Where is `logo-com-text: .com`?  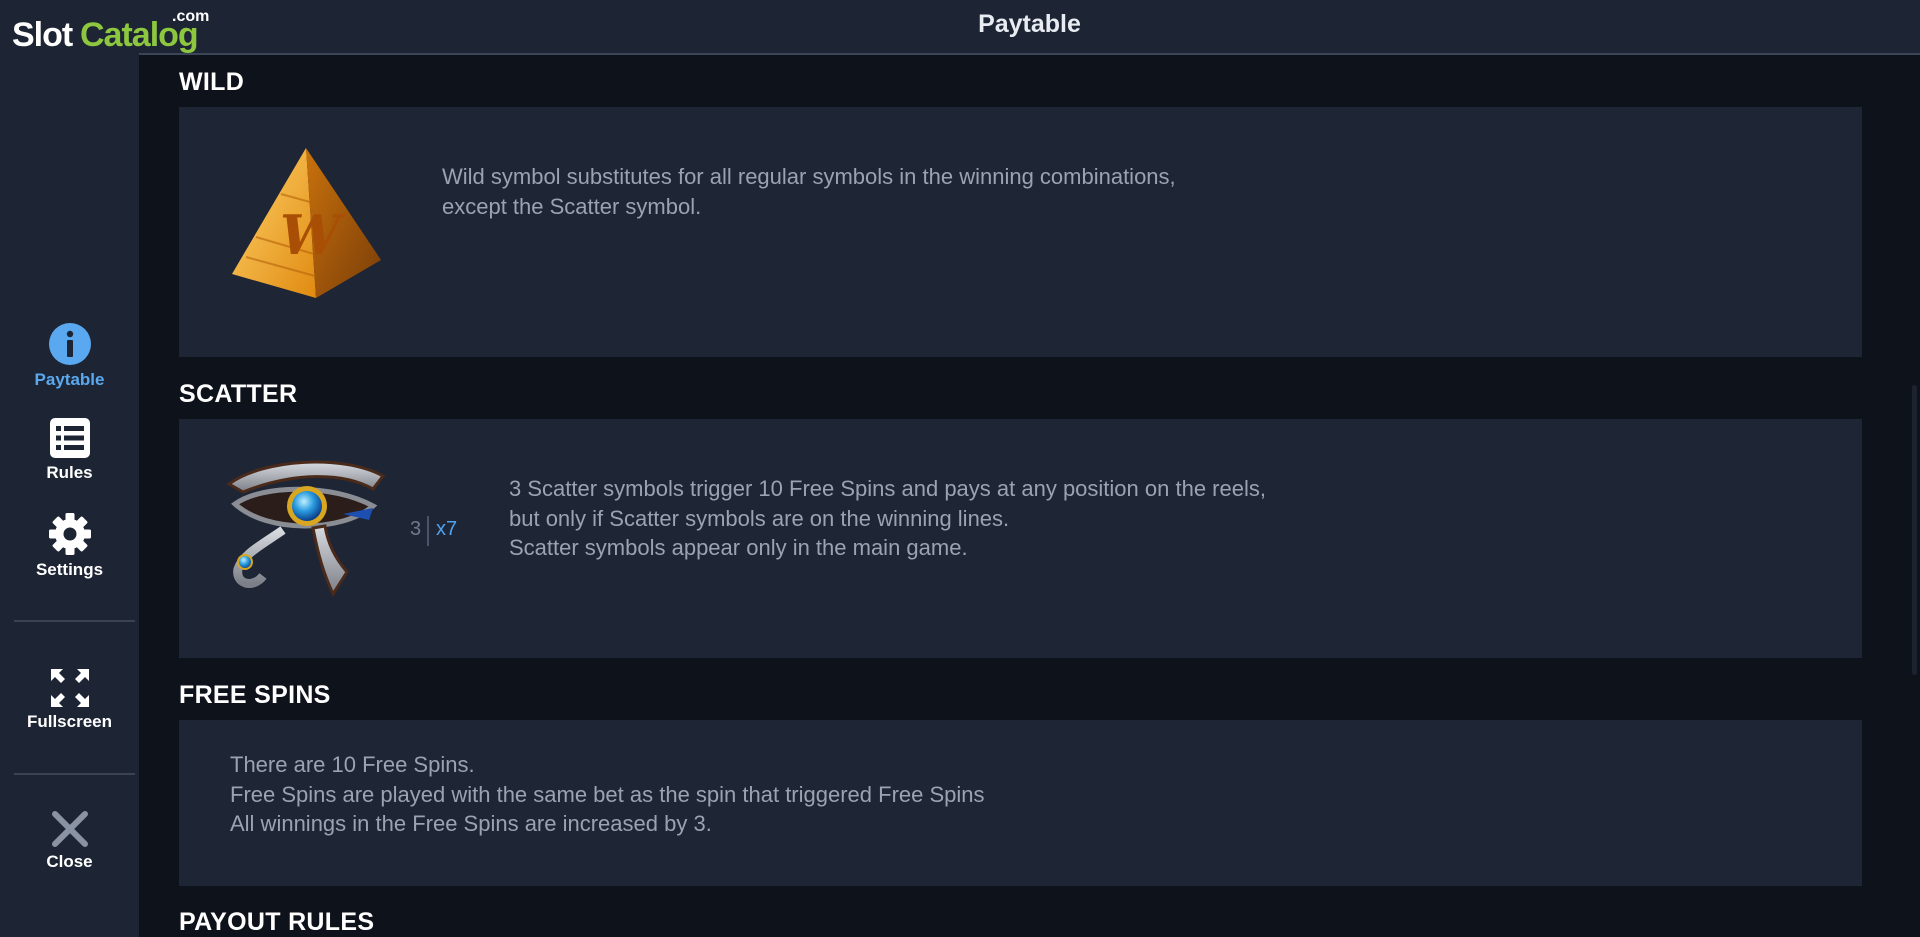 logo-com-text: .com is located at coordinates (191, 16).